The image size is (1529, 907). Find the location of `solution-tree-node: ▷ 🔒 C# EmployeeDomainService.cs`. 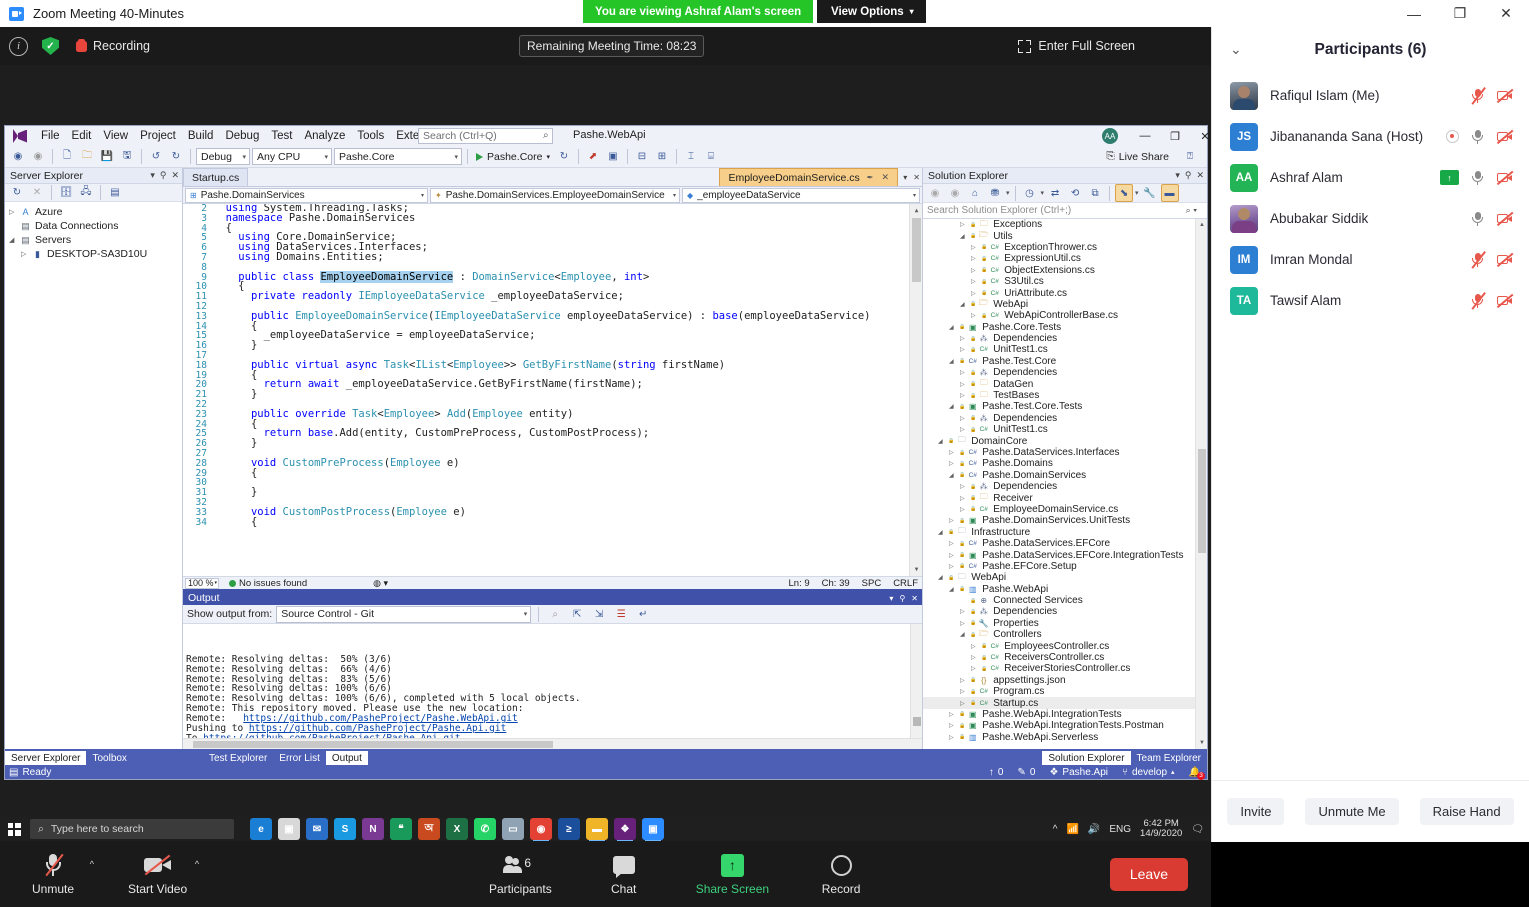

solution-tree-node: ▷ 🔒 C# EmployeeDomainService.cs is located at coordinates (1059, 509).